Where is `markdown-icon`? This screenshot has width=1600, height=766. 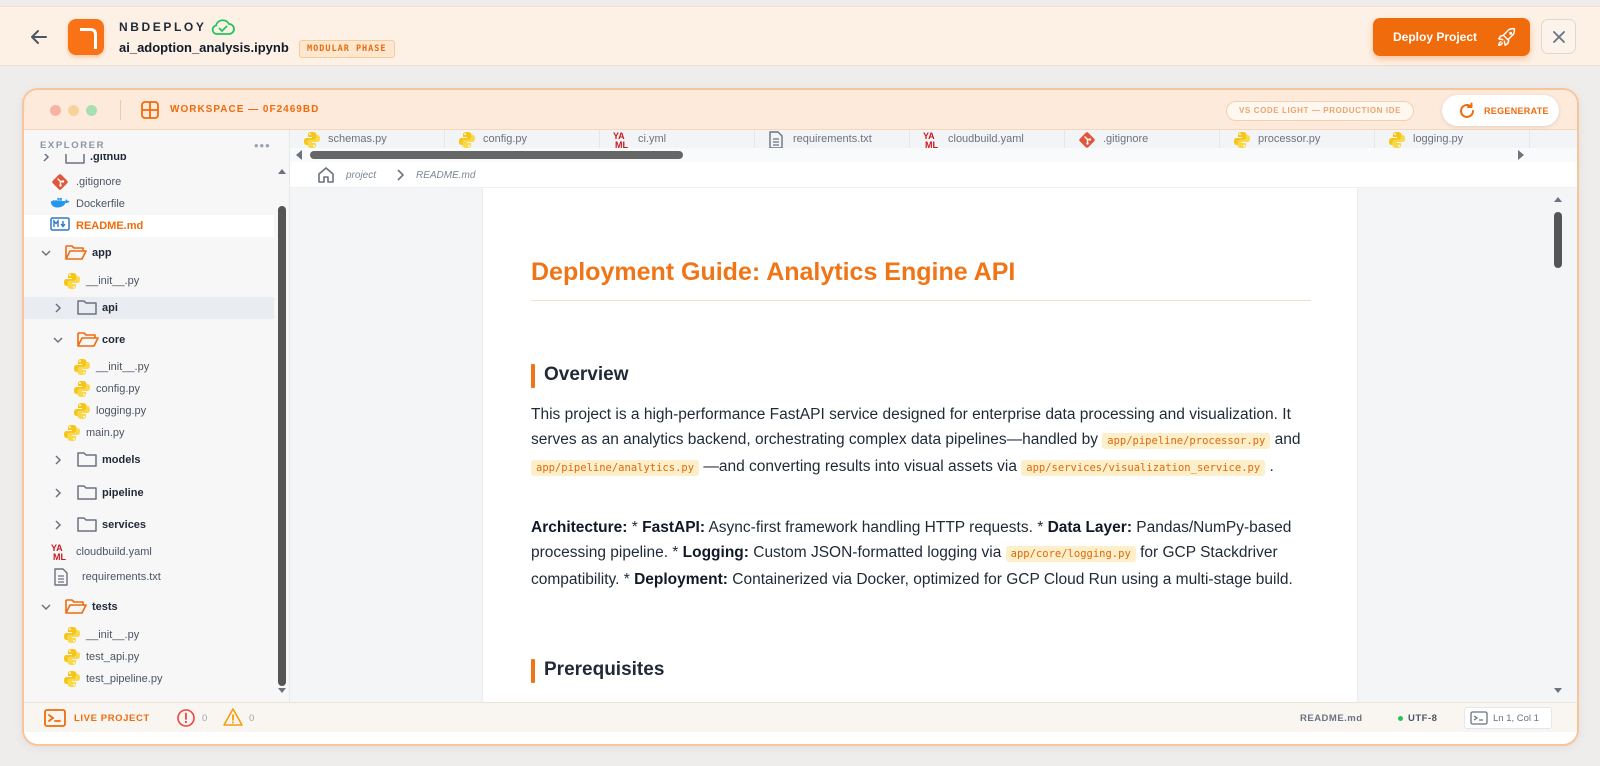 markdown-icon is located at coordinates (60, 225).